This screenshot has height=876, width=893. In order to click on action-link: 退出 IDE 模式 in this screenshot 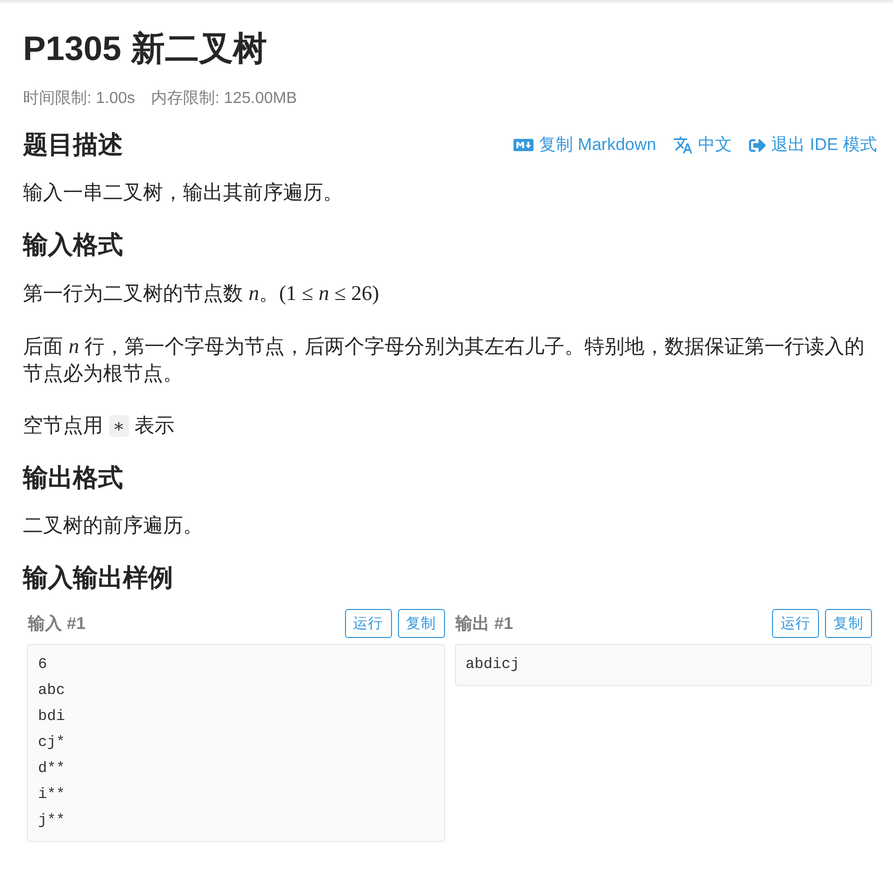, I will do `click(813, 145)`.